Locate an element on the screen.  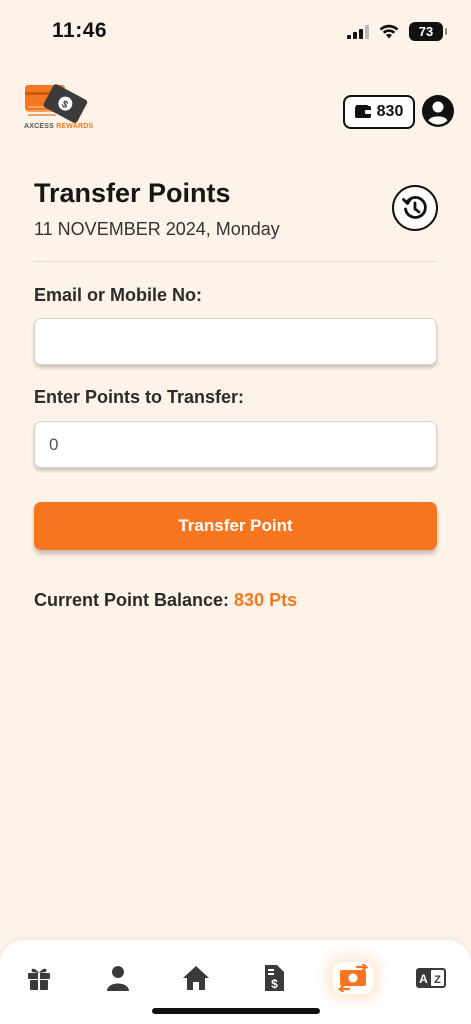
nav-profile is located at coordinates (118, 978).